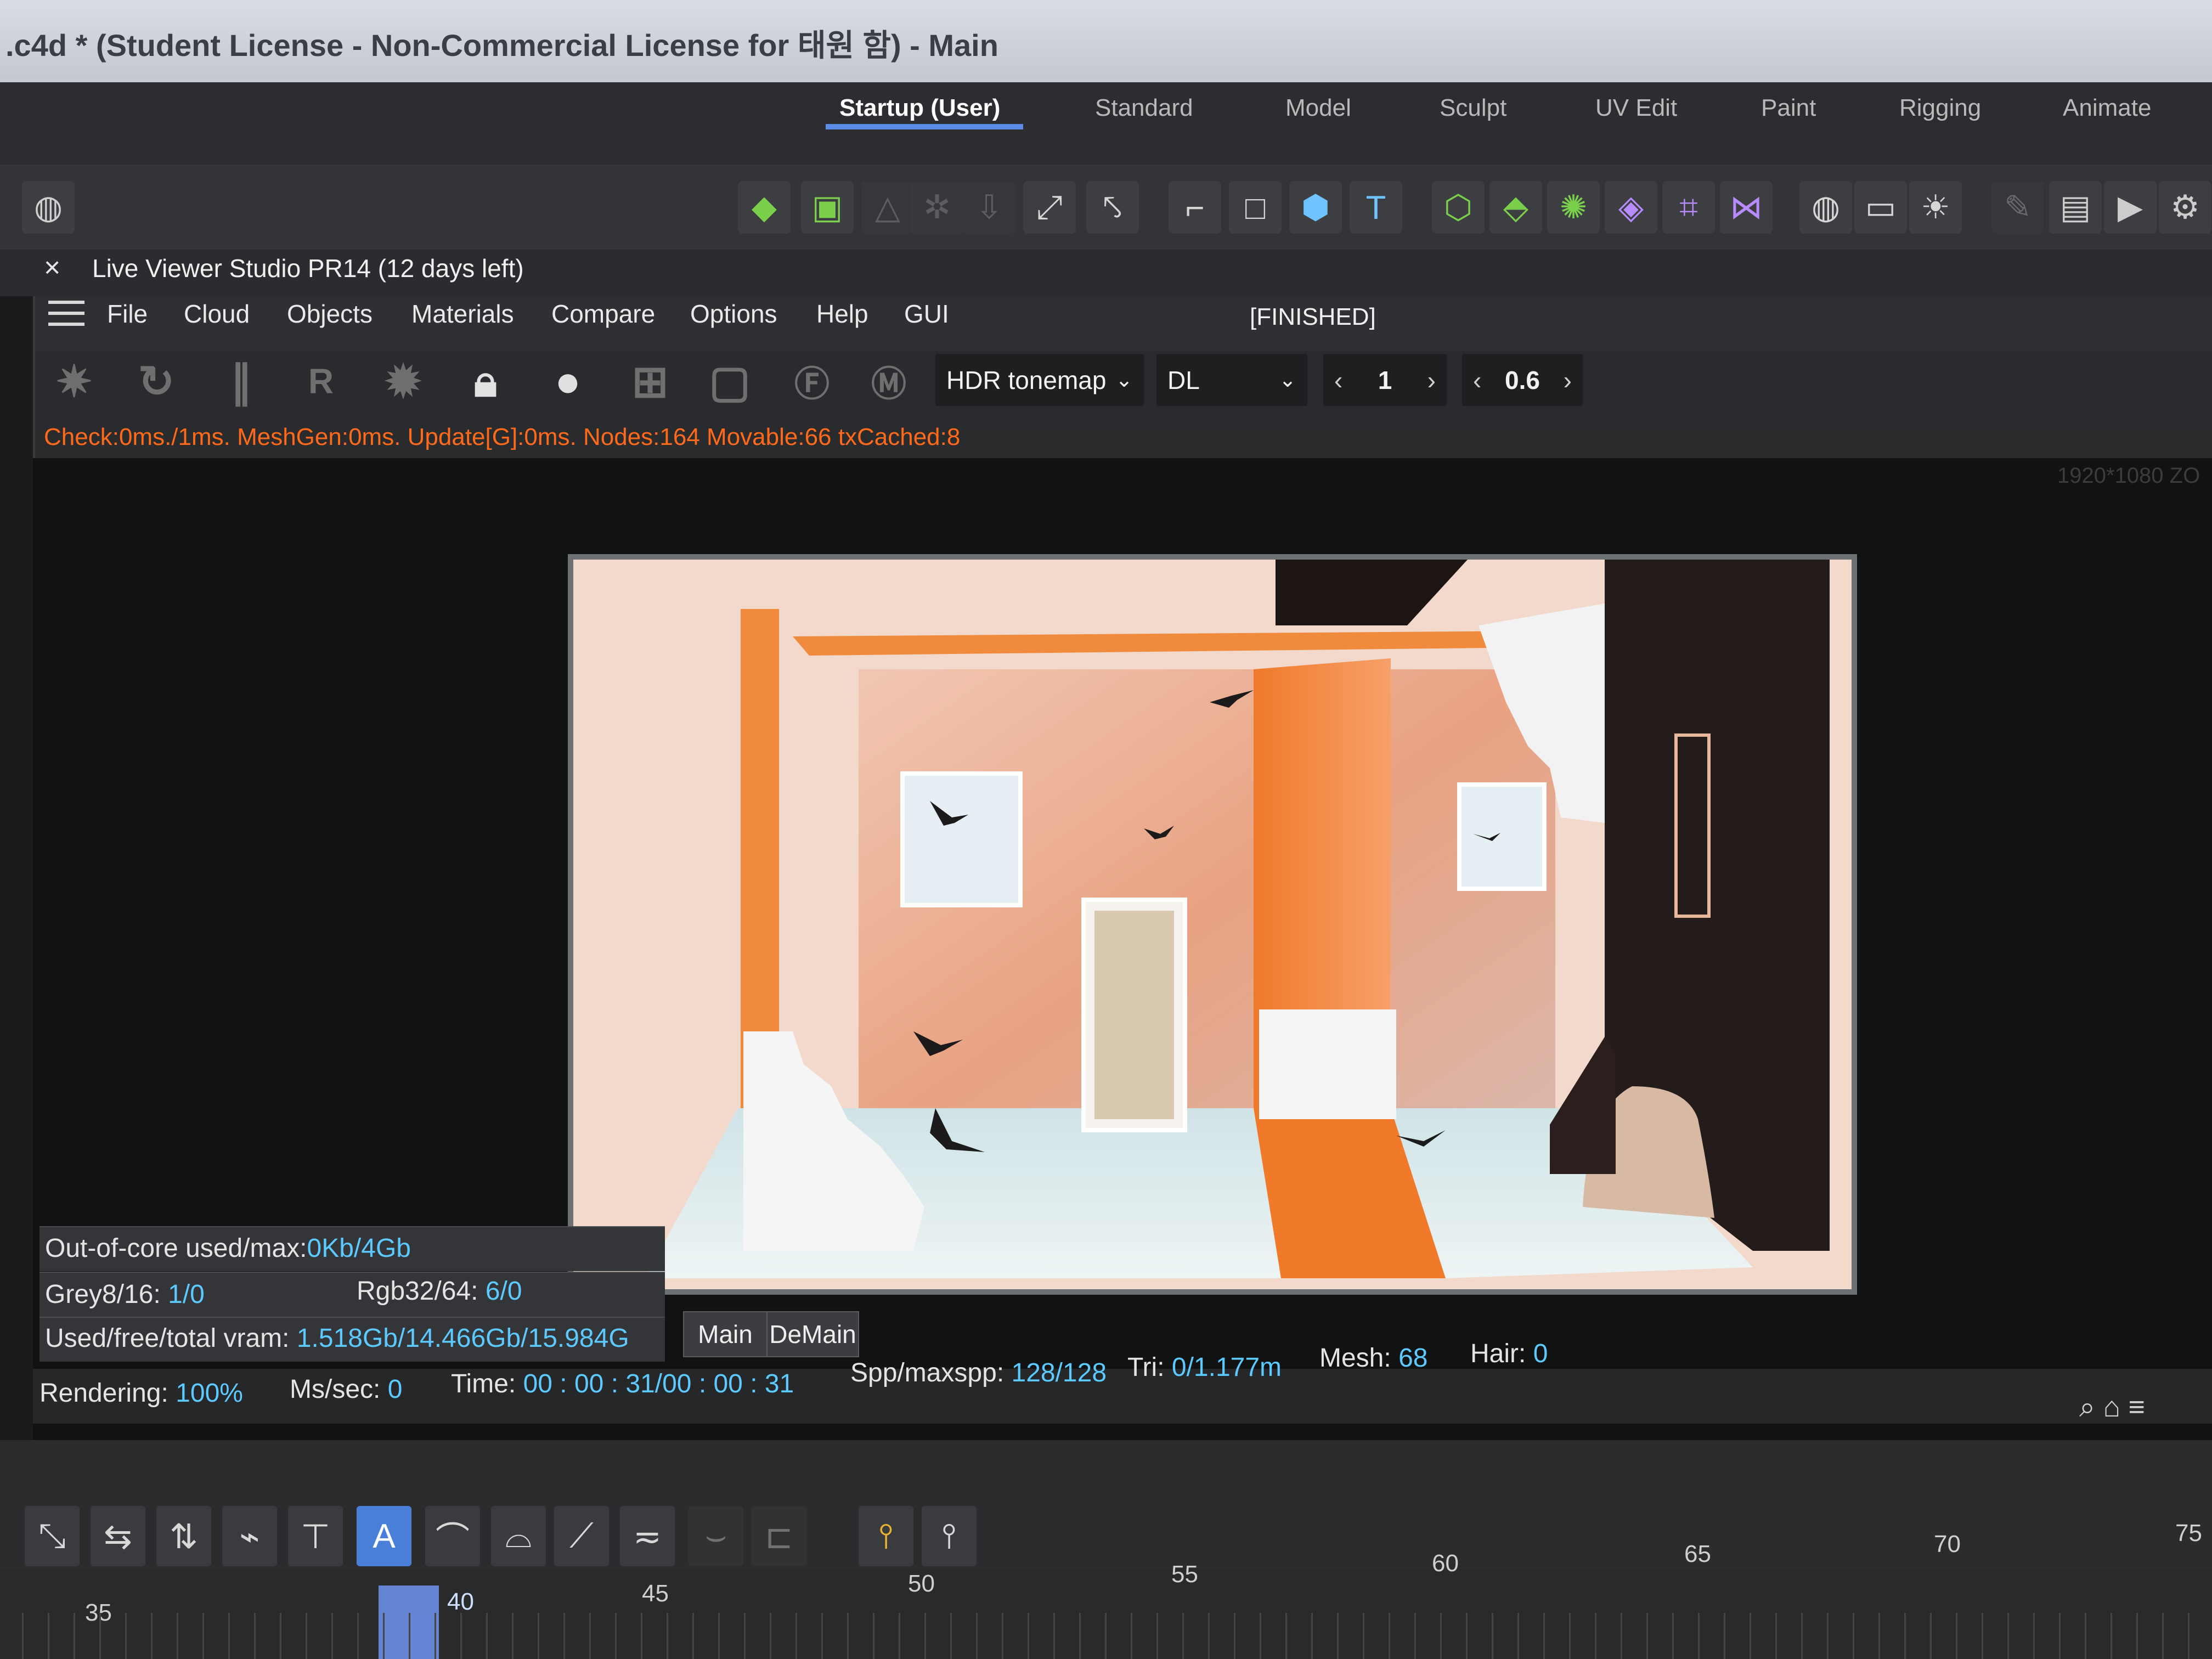  What do you see at coordinates (462, 314) in the screenshot?
I see `menu-materials: Materials` at bounding box center [462, 314].